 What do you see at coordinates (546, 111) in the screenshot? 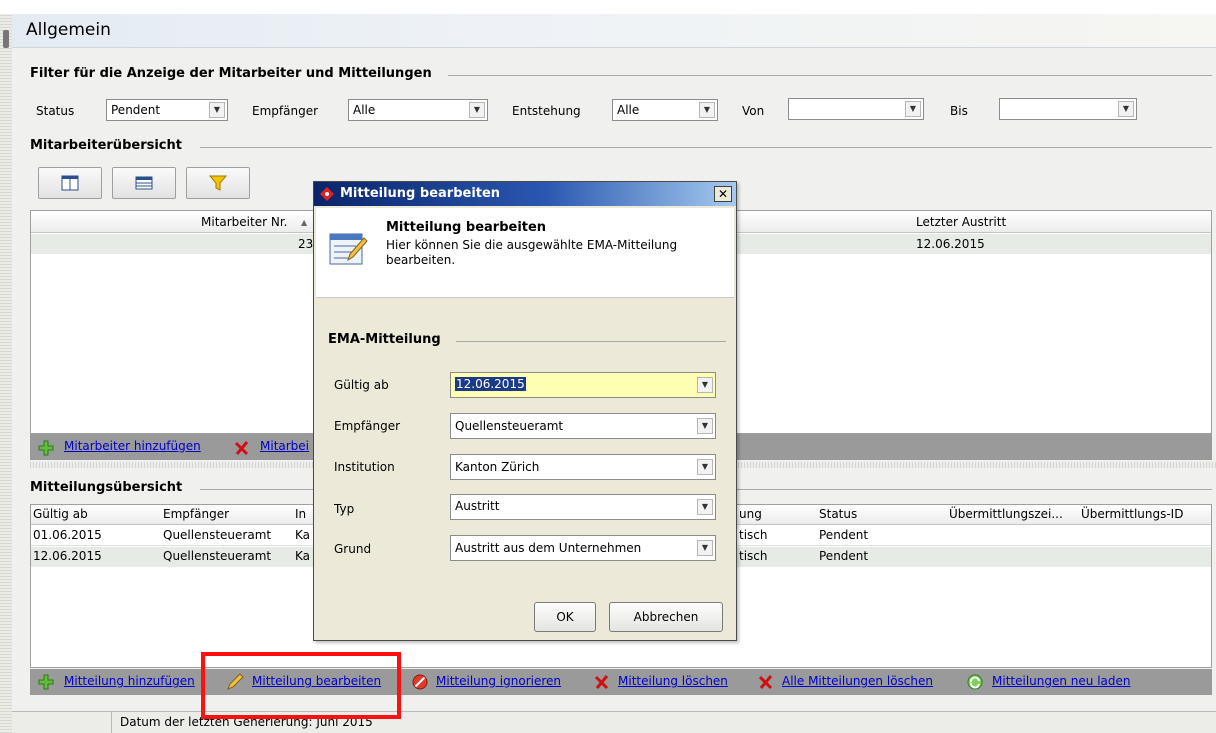
I see `entstehung-label: Entstehung` at bounding box center [546, 111].